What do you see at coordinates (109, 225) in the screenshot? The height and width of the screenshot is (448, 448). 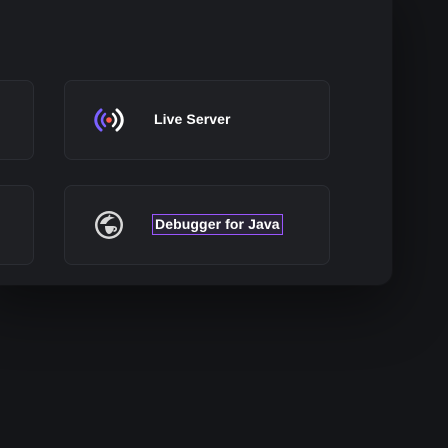 I see `java-debugger-icon` at bounding box center [109, 225].